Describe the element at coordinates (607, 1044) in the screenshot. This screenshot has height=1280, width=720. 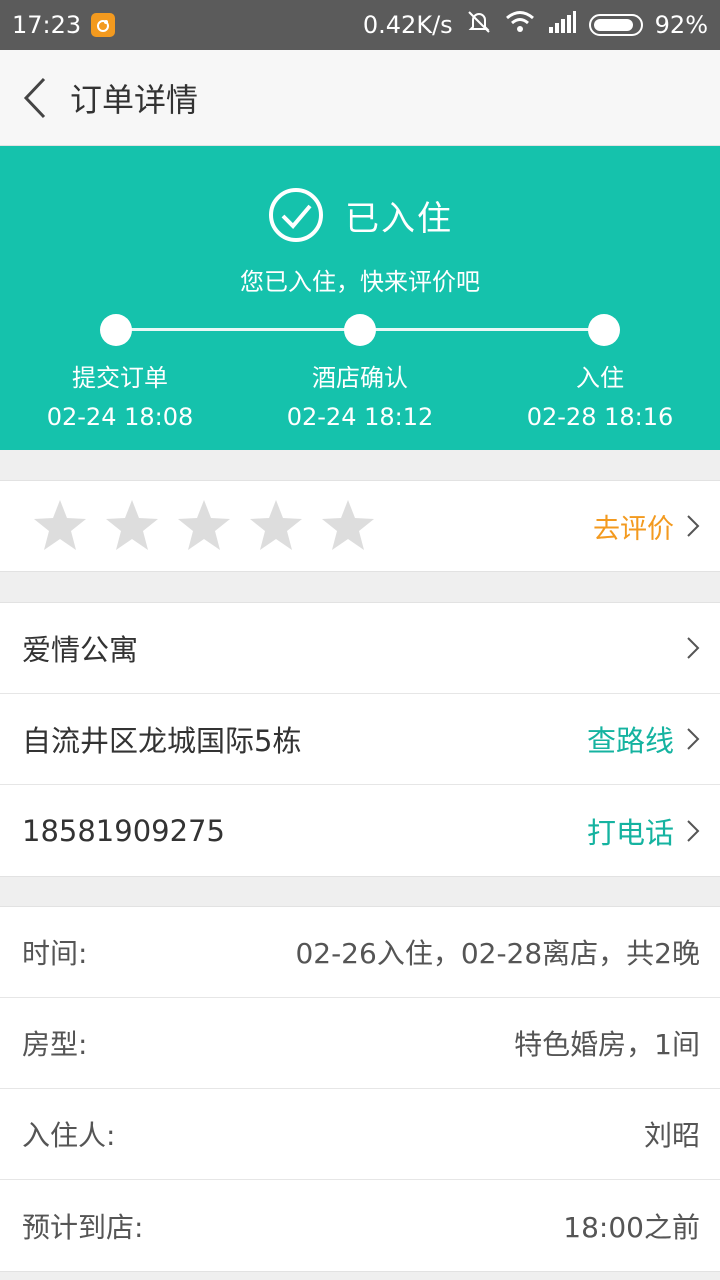
I see `detail-value: 特色婚房，1间` at that location.